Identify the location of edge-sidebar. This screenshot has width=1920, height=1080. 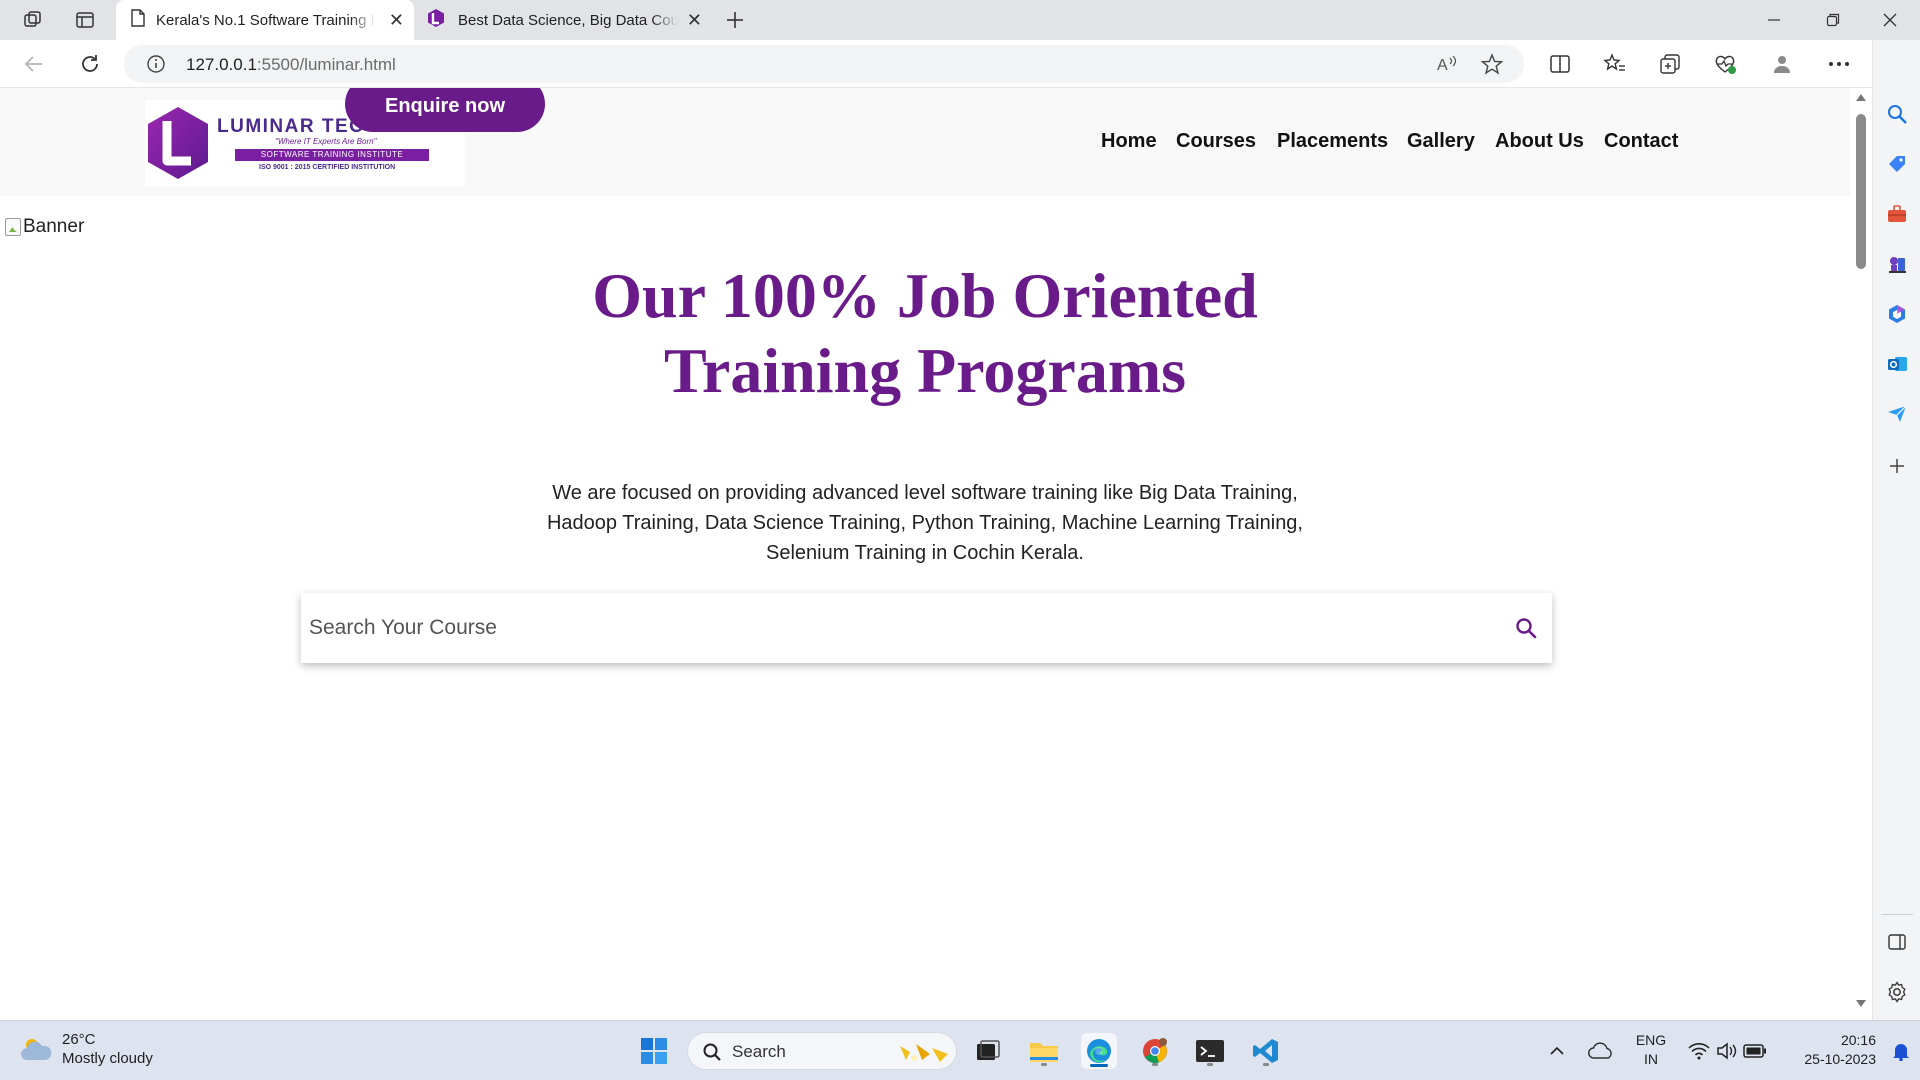
(1896, 530).